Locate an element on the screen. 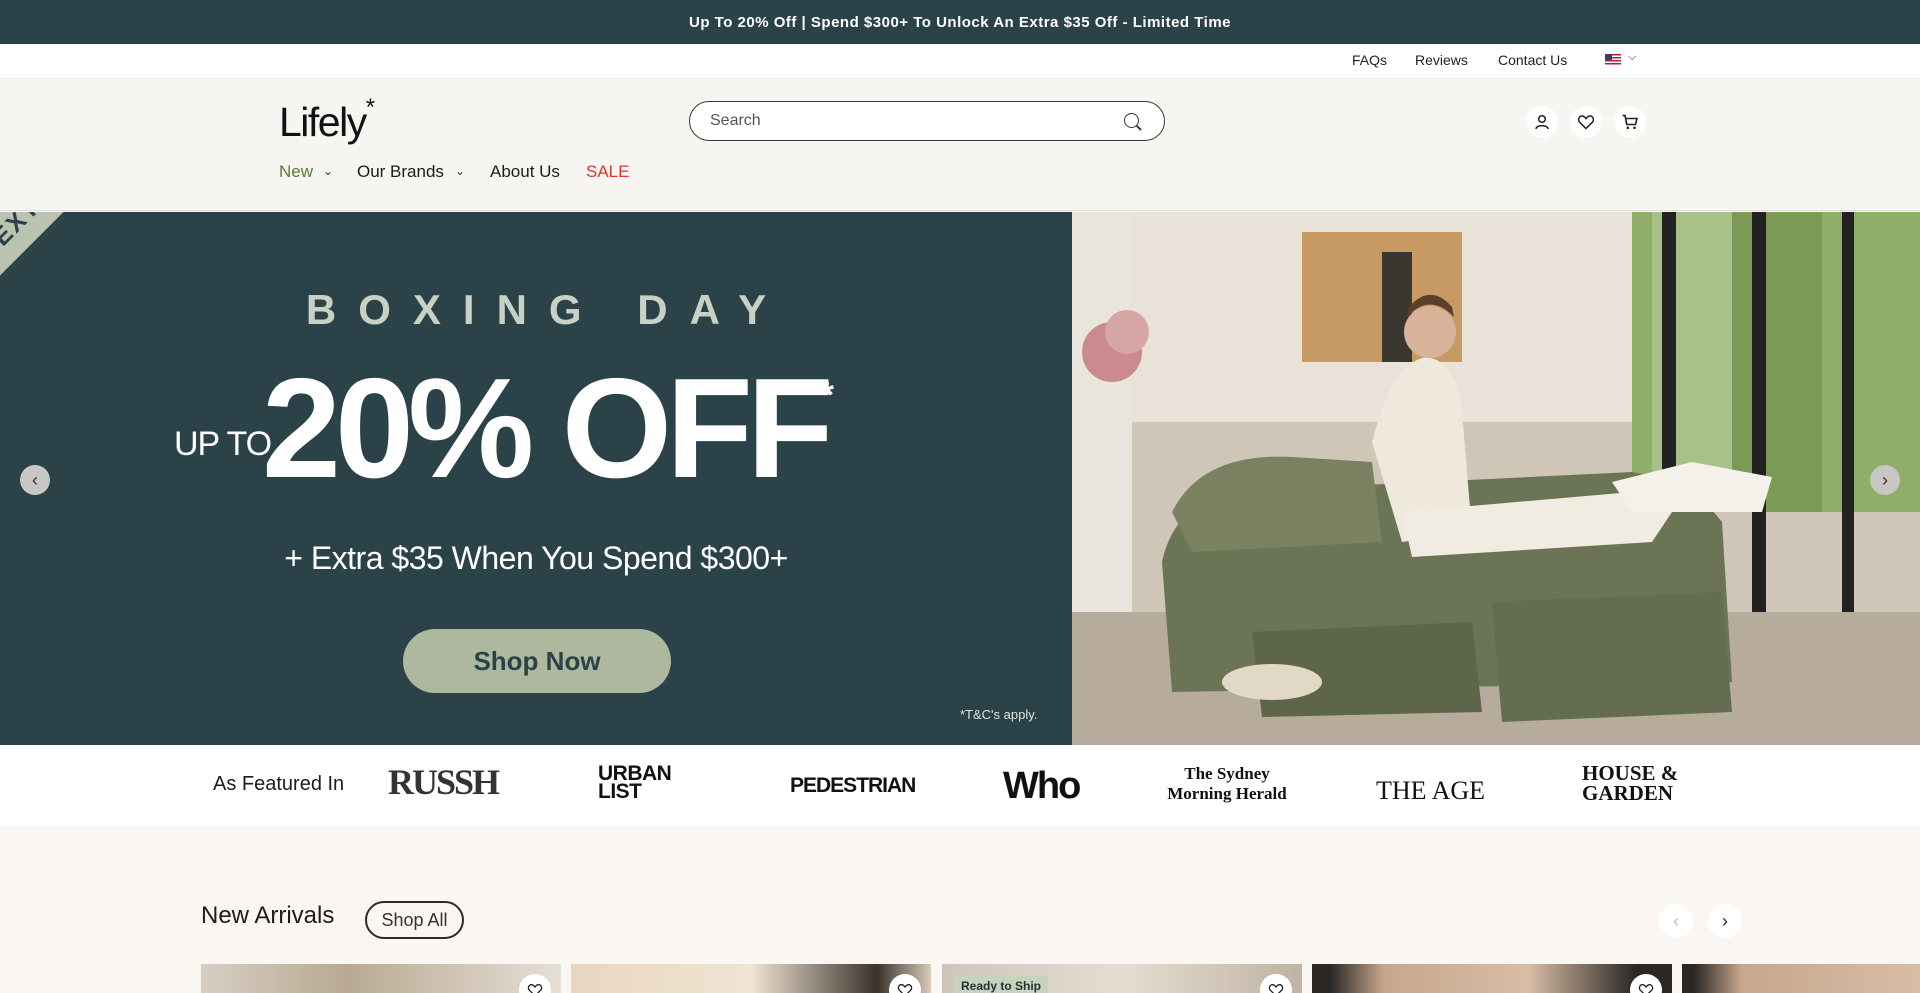 The image size is (1920, 993). carousel-next-button: › is located at coordinates (1725, 921).